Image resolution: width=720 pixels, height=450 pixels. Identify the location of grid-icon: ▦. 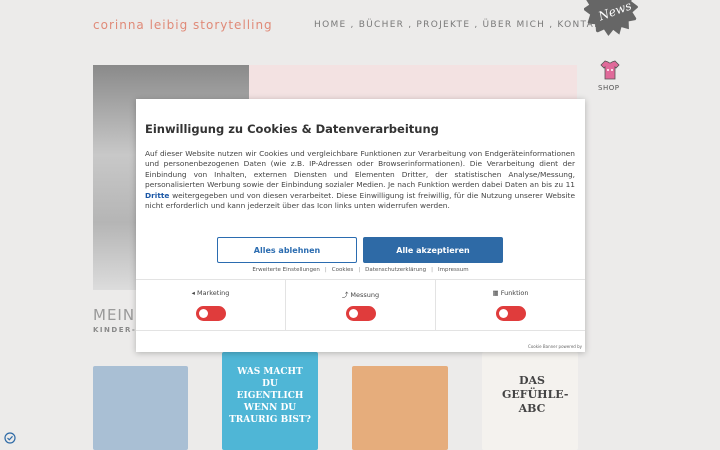
(495, 293).